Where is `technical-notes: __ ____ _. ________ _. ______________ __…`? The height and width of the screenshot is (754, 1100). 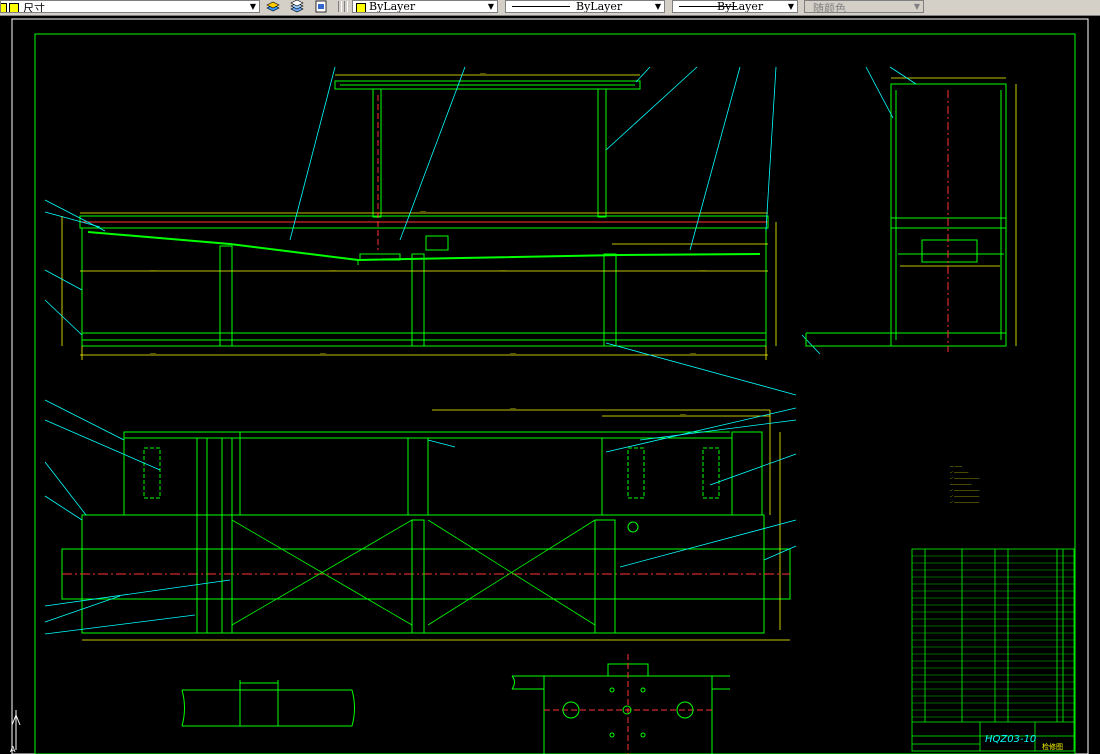 technical-notes: __ ____ _. ________ _. ______________ __… is located at coordinates (964, 483).